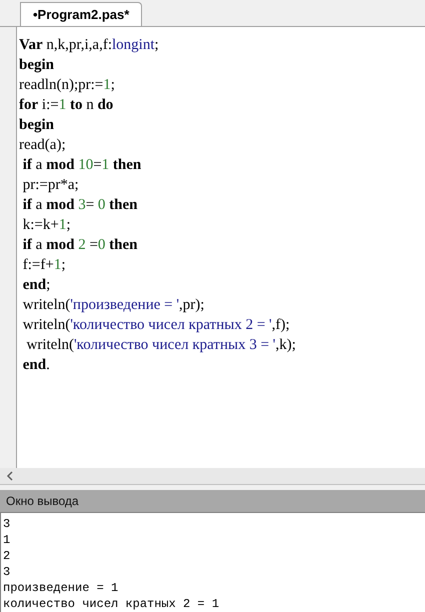 The width and height of the screenshot is (425, 612). I want to click on horizontal-scrollbar, so click(212, 476).